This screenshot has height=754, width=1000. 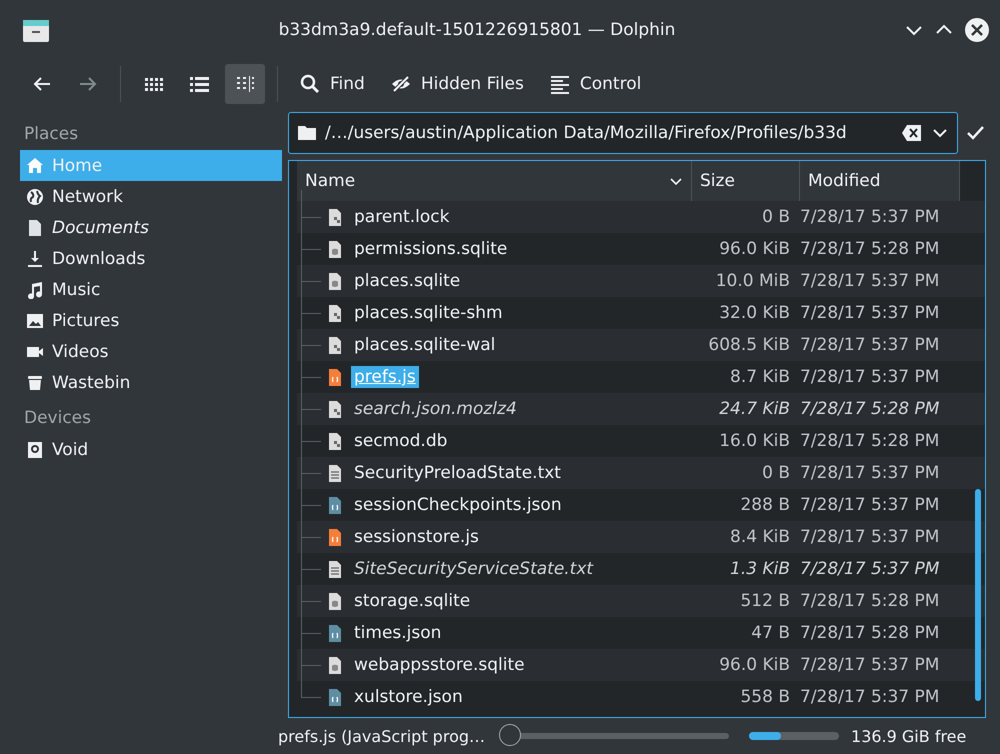 I want to click on file-name: search.json.mozlz4, so click(x=435, y=409).